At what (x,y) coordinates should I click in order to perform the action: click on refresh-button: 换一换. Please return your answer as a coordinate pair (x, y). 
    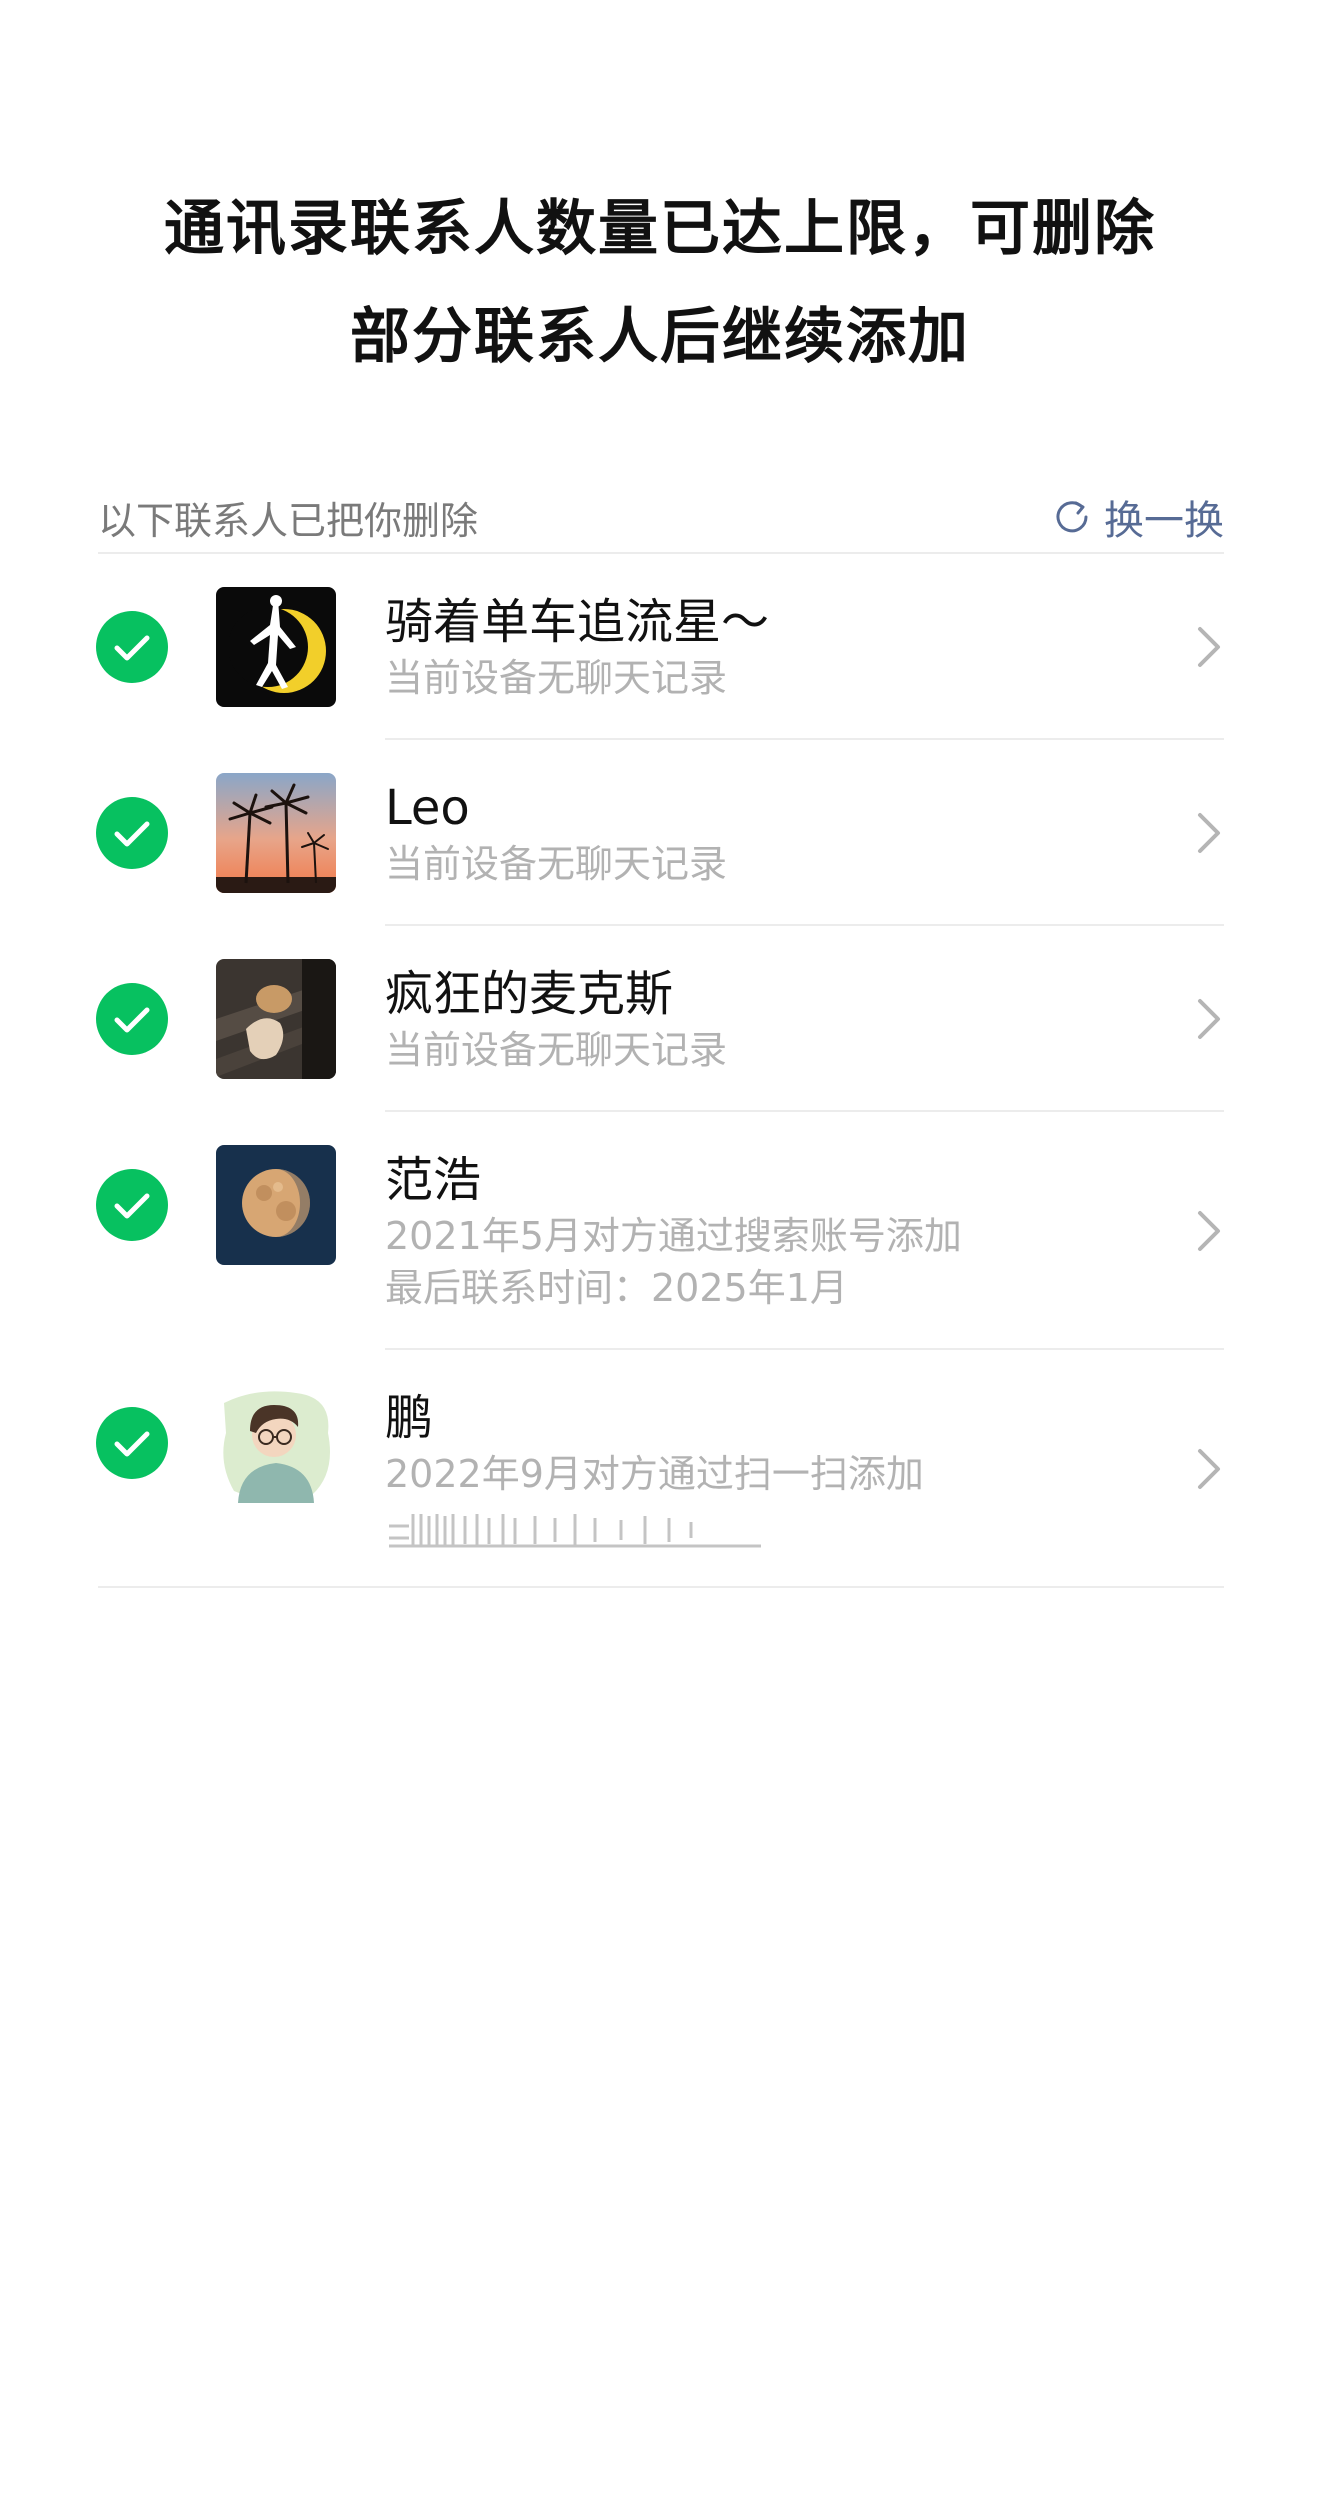
    Looking at the image, I should click on (1138, 517).